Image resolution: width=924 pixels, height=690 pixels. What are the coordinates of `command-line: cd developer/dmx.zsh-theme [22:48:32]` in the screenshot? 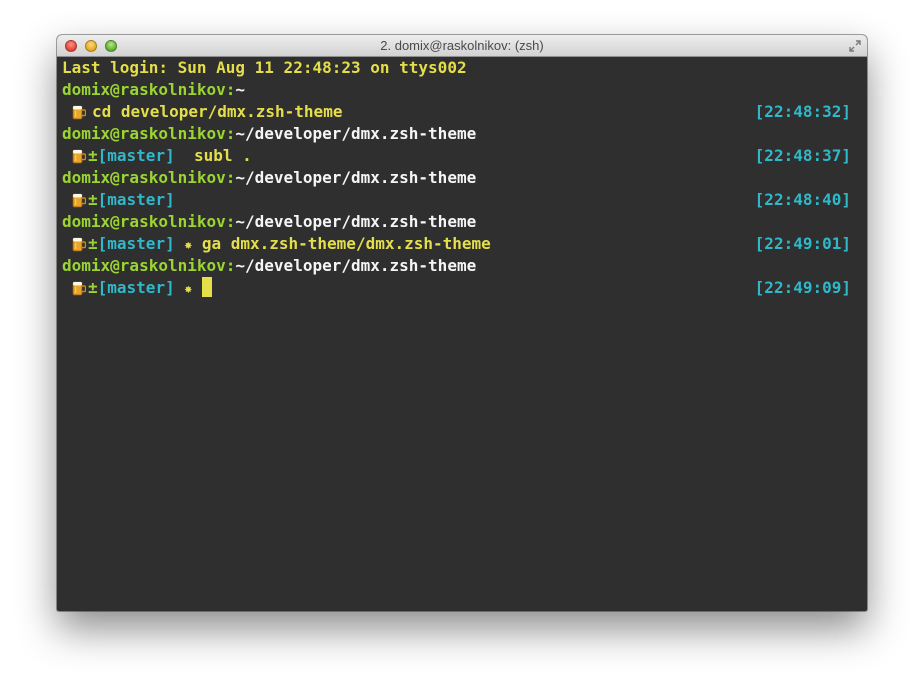 It's located at (456, 112).